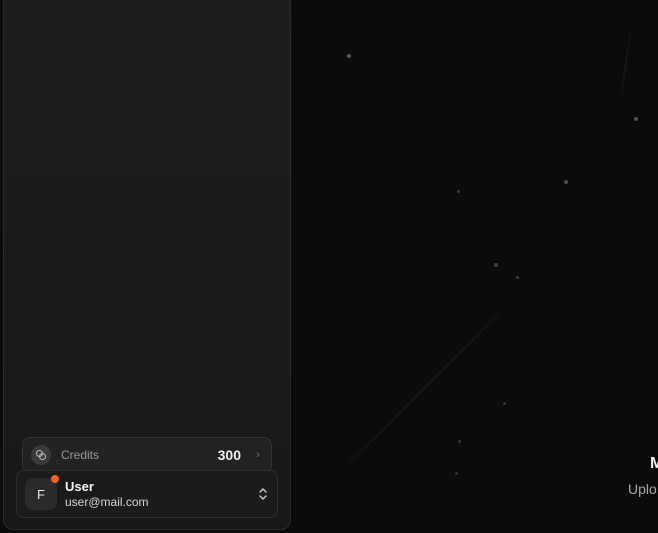 The height and width of the screenshot is (533, 658). I want to click on avatar-initial: F, so click(41, 494).